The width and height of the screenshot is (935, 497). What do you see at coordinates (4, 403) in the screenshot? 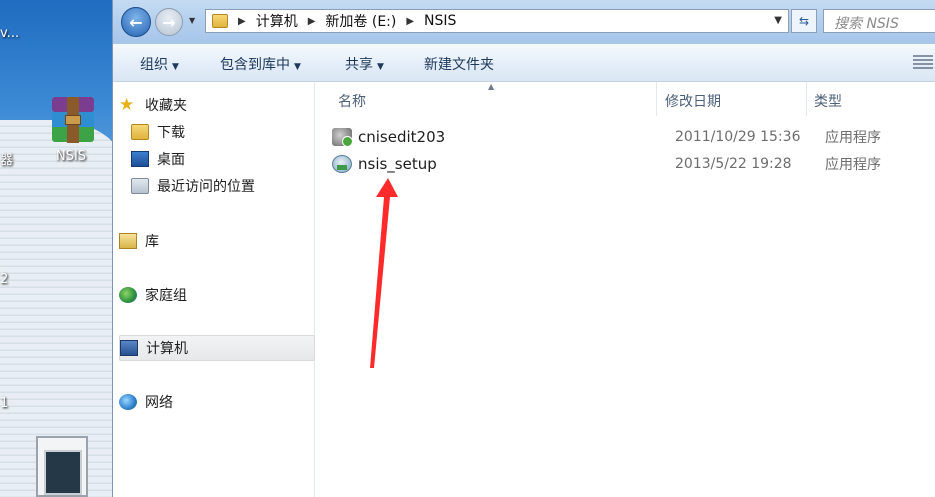
I see `desktop-icon-label: 1` at bounding box center [4, 403].